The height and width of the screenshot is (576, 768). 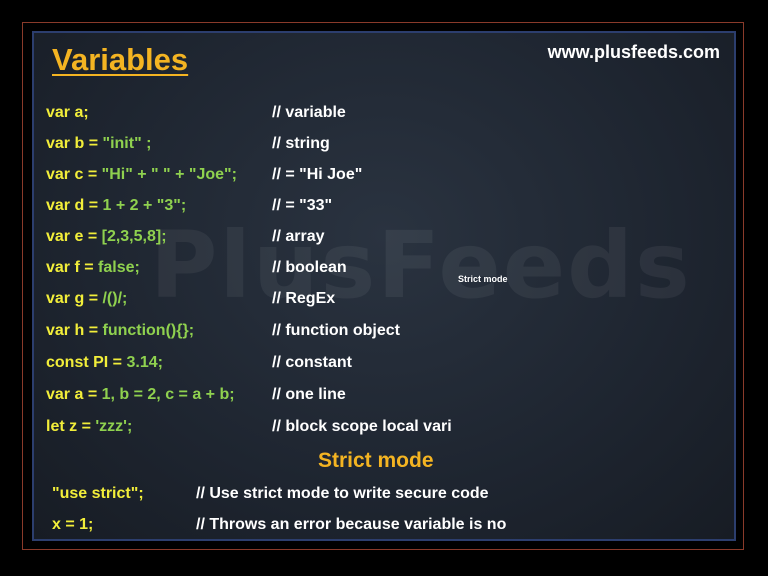 I want to click on code-value: false;, so click(x=119, y=267).